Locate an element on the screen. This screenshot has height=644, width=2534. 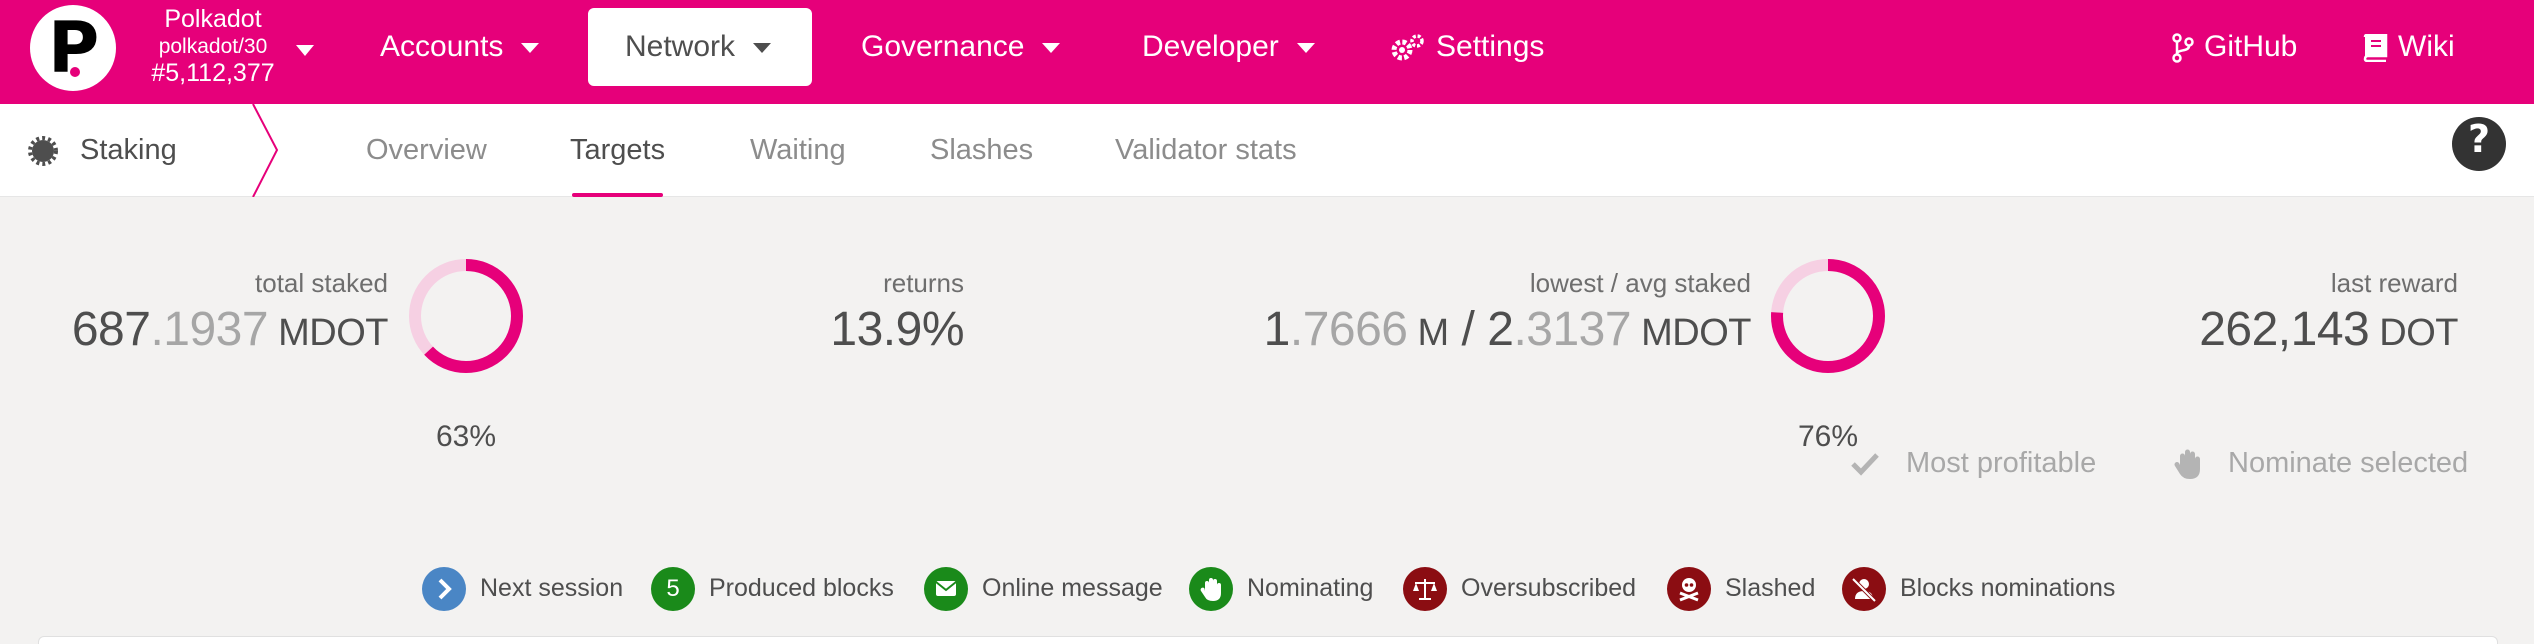
nav-network: Network is located at coordinates (700, 47).